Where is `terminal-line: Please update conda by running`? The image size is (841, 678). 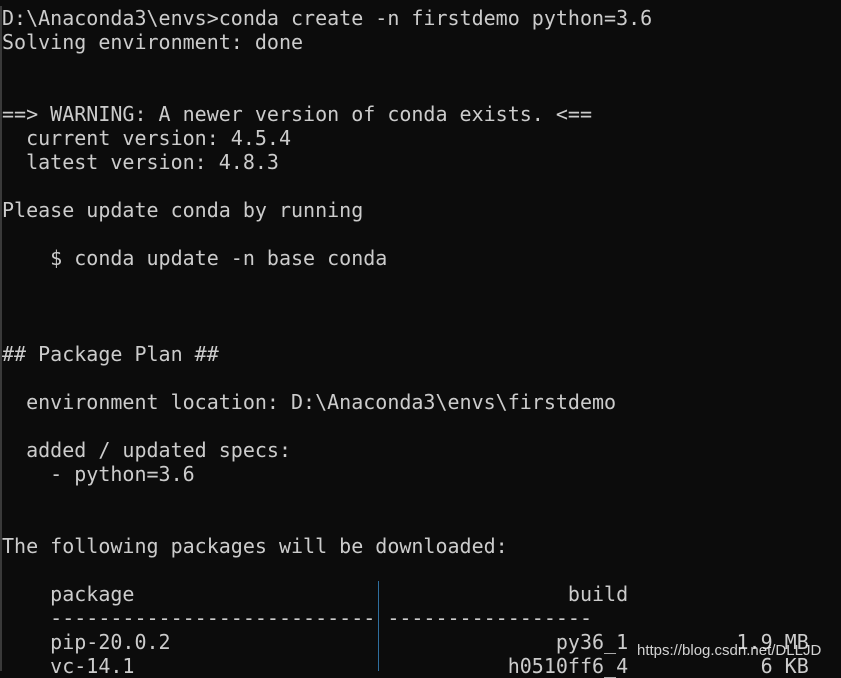
terminal-line: Please update conda by running is located at coordinates (183, 210).